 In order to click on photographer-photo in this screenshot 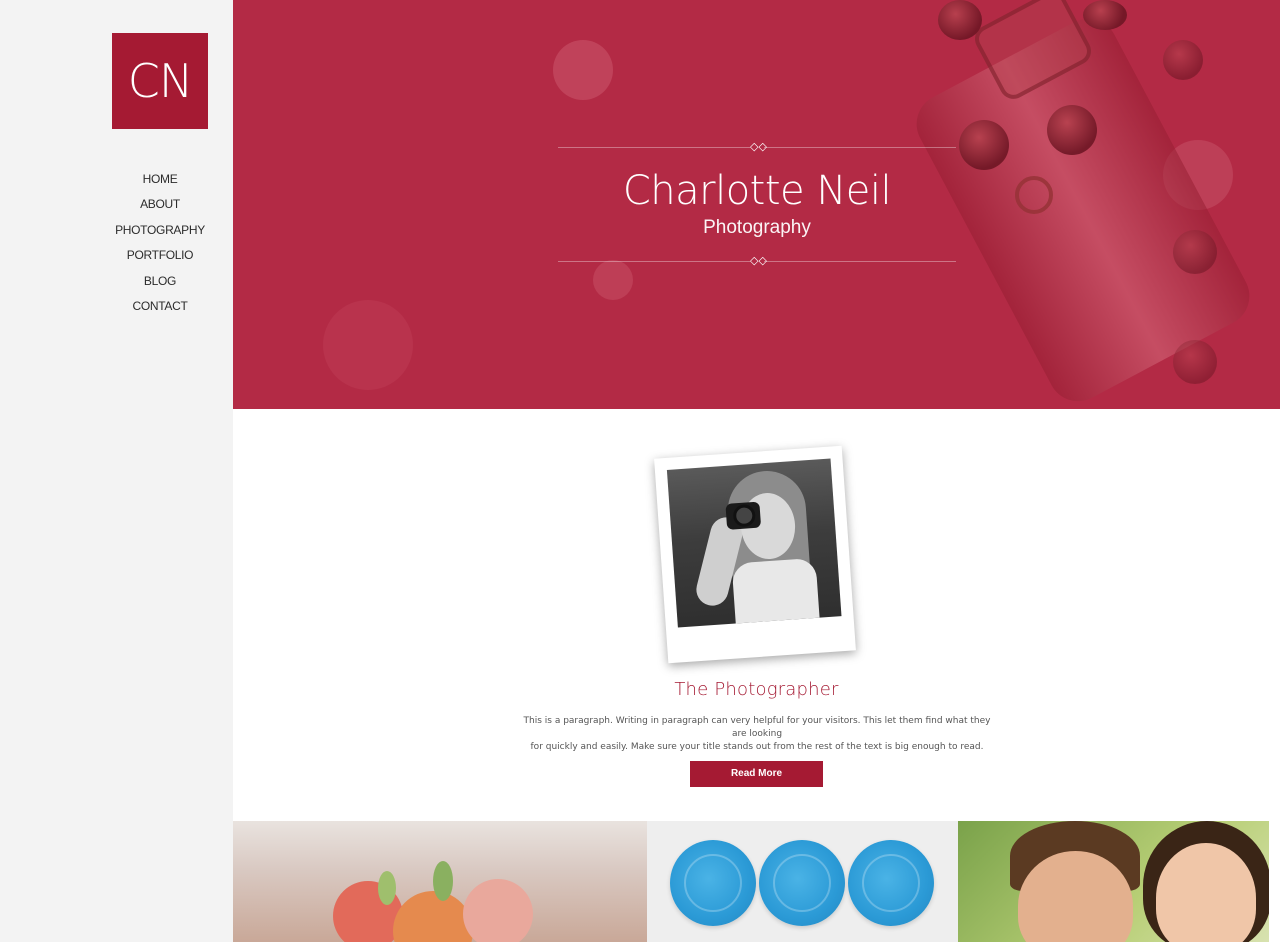, I will do `click(754, 543)`.